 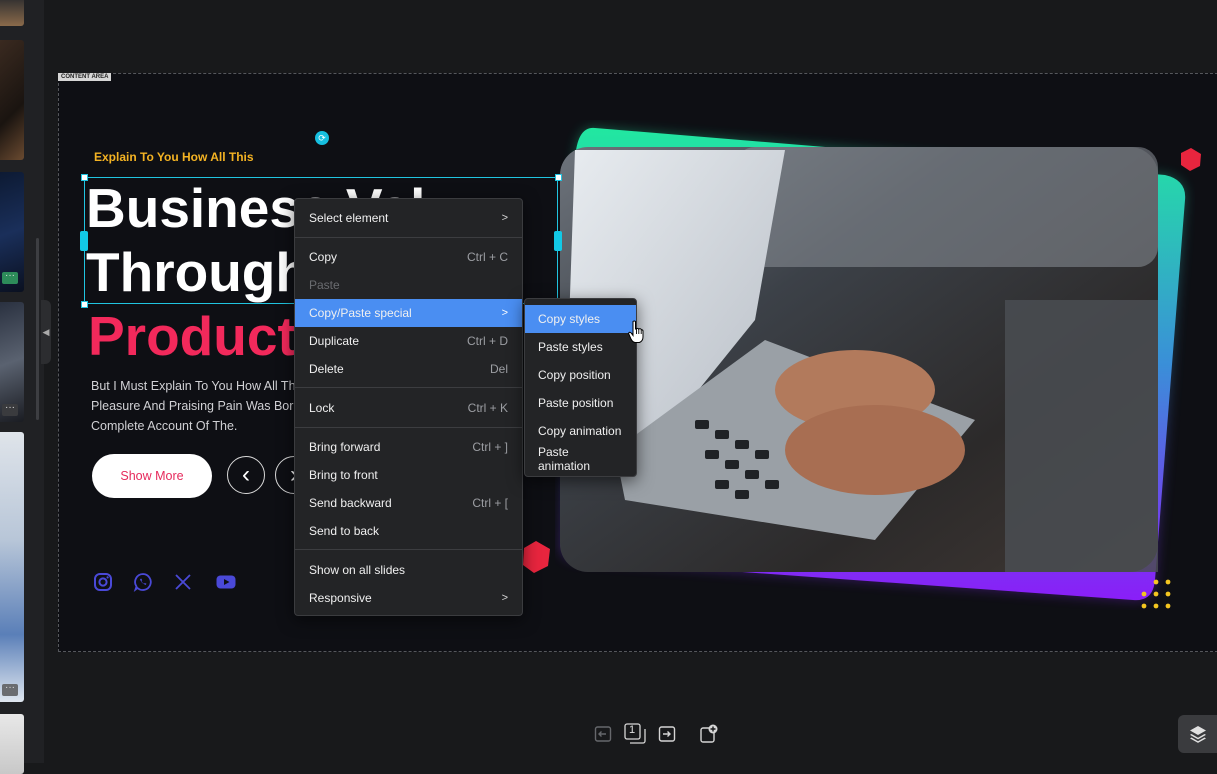 I want to click on slide-toolbar: 1, so click(x=660, y=734).